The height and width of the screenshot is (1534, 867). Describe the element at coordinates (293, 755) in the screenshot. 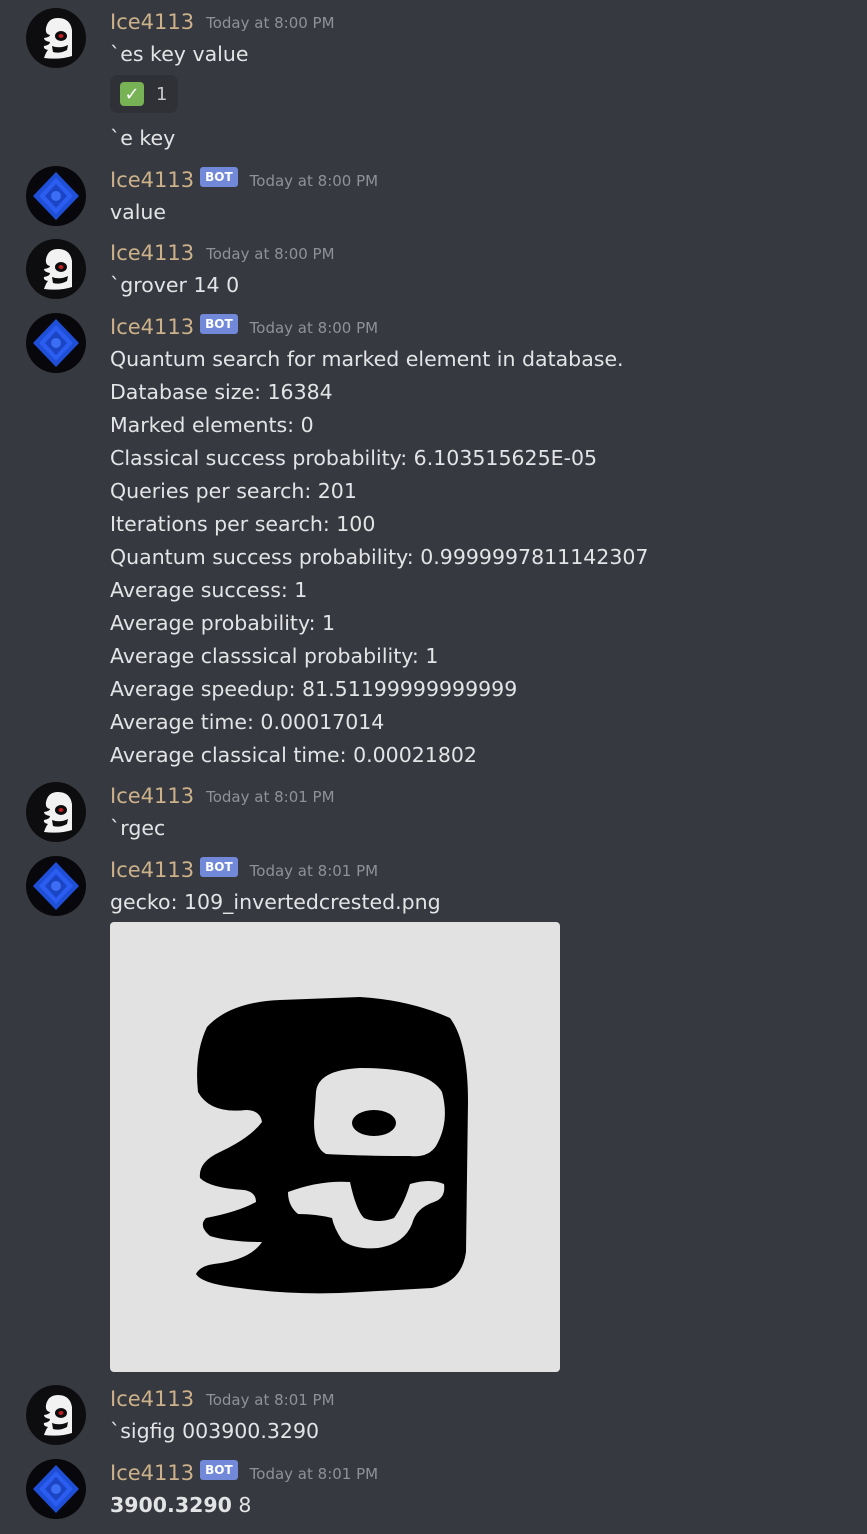

I see `message-text: Average classical time: 0.00021802` at that location.